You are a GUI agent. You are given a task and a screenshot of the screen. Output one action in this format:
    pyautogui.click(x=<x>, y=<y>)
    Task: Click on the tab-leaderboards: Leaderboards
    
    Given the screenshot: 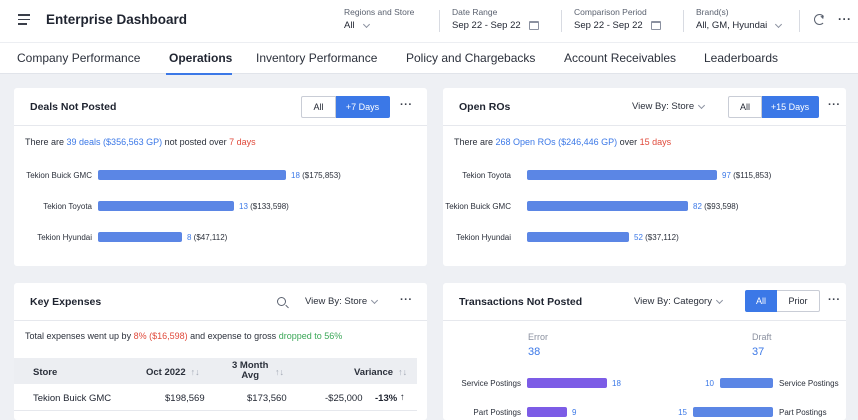 What is the action you would take?
    pyautogui.click(x=741, y=58)
    